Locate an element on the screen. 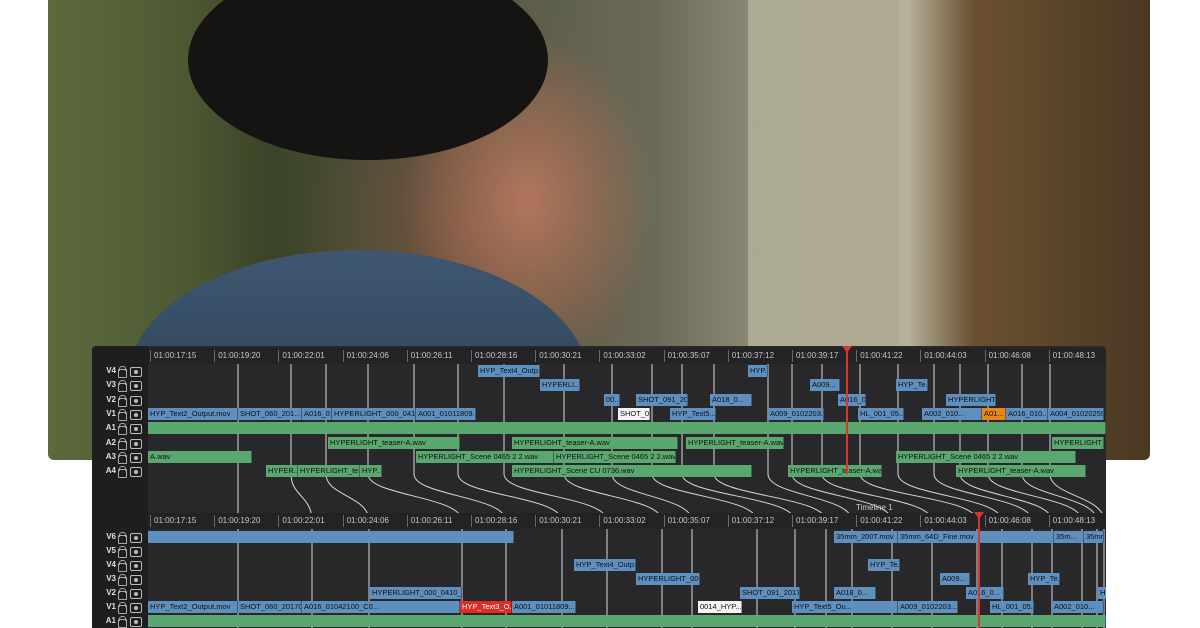 The image size is (1200, 628). clip: A.wav is located at coordinates (200, 456).